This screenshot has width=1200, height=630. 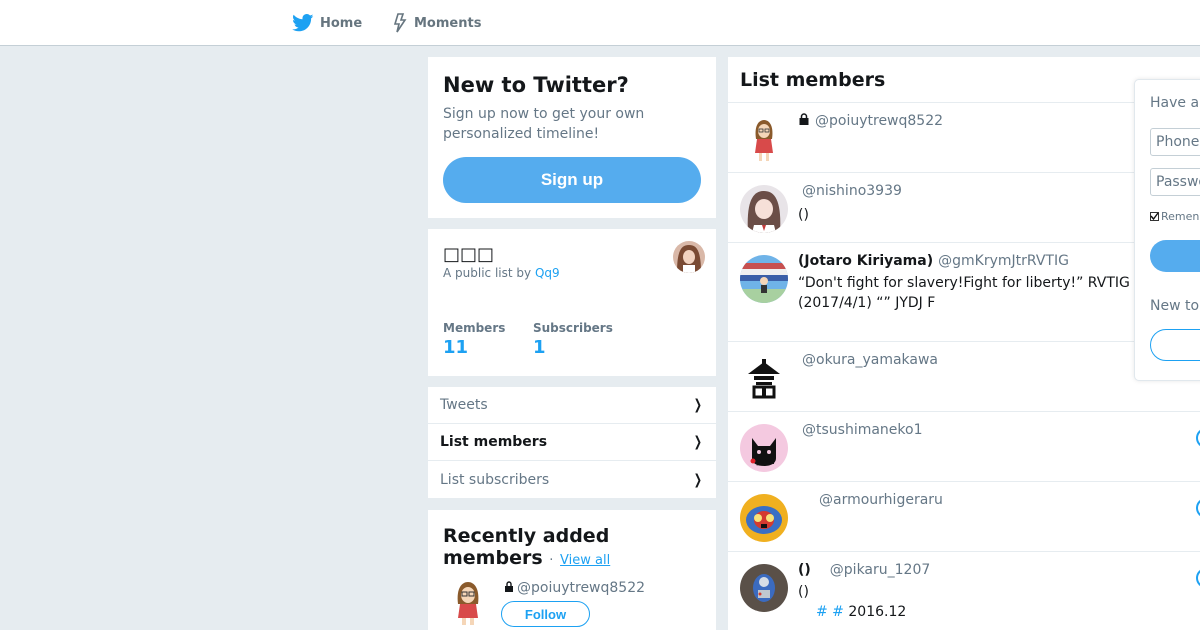 I want to click on members-stat: Members 11, so click(x=474, y=339).